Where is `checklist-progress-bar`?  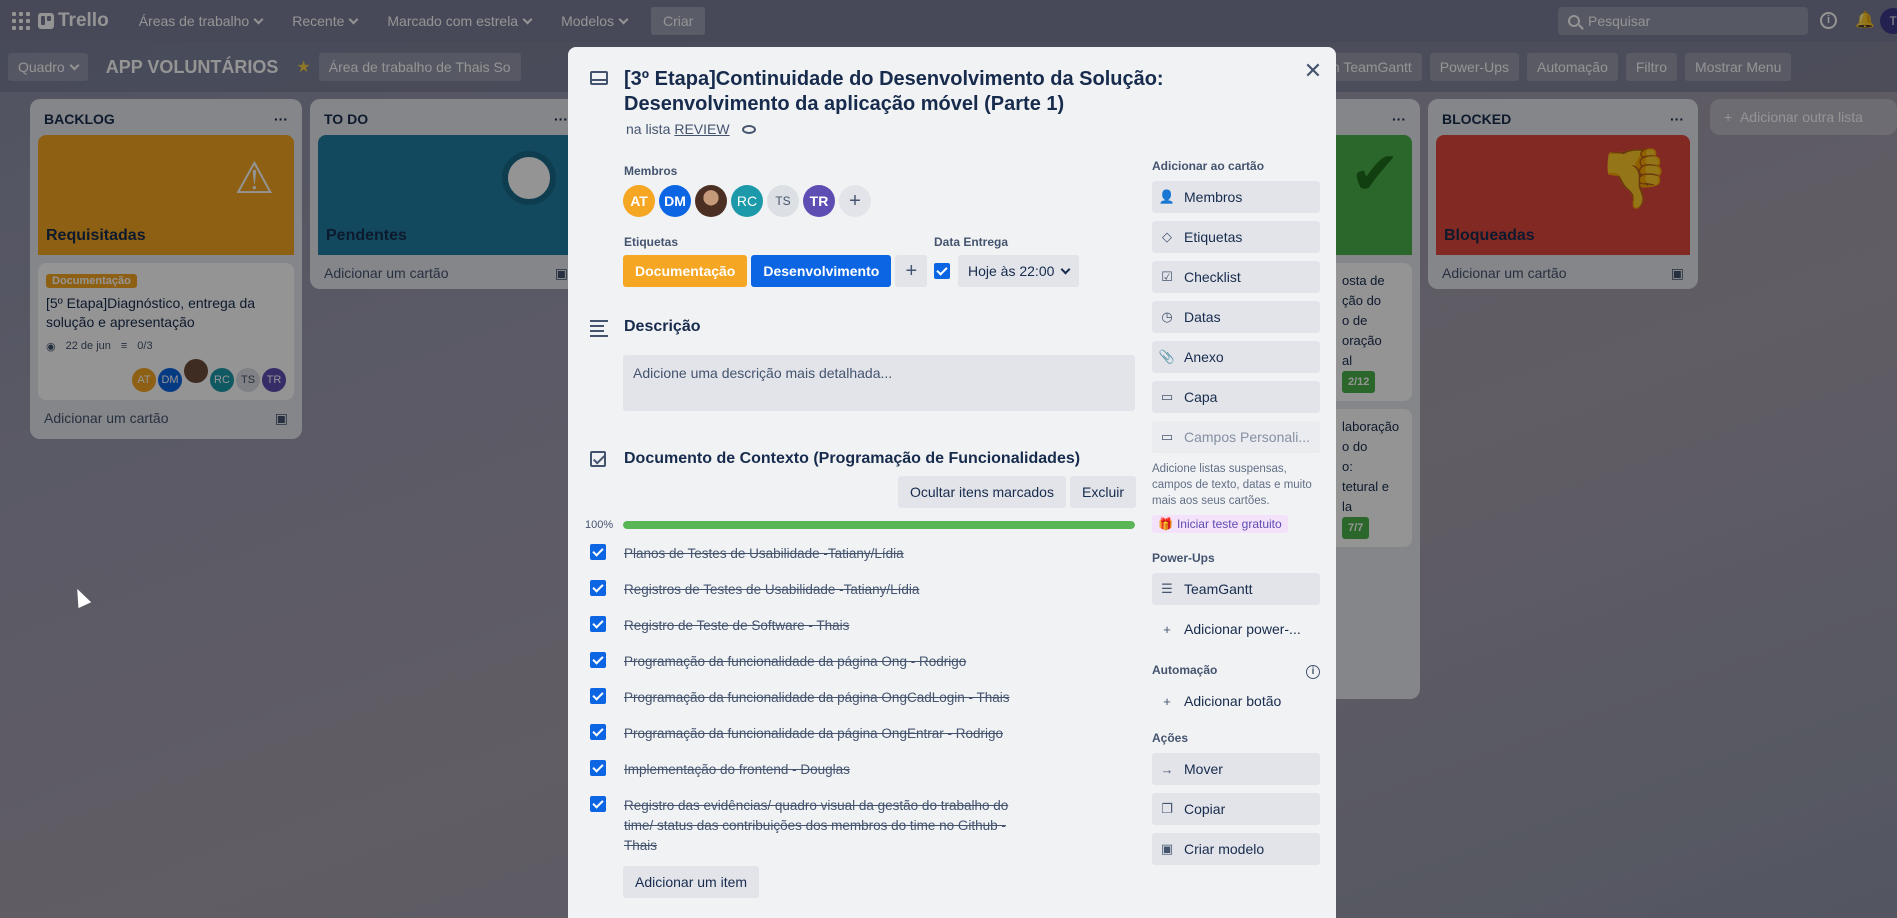 checklist-progress-bar is located at coordinates (879, 525).